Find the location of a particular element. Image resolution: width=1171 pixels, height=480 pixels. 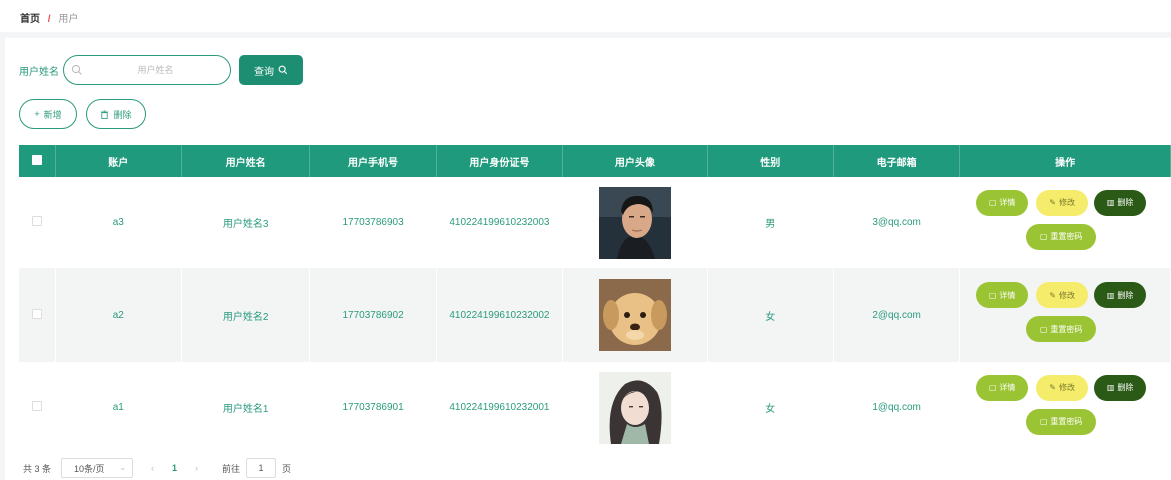

phone-cell: 17703786901 is located at coordinates (373, 407).